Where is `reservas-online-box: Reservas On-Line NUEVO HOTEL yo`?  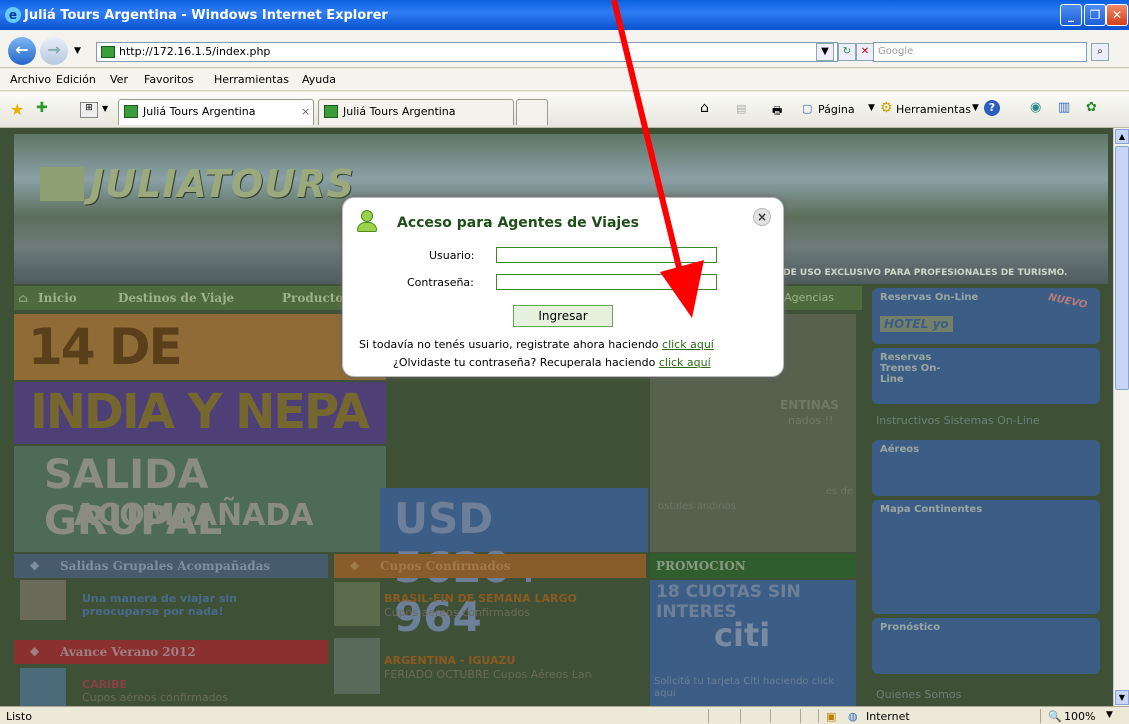
reservas-online-box: Reservas On-Line NUEVO HOTEL yo is located at coordinates (986, 316).